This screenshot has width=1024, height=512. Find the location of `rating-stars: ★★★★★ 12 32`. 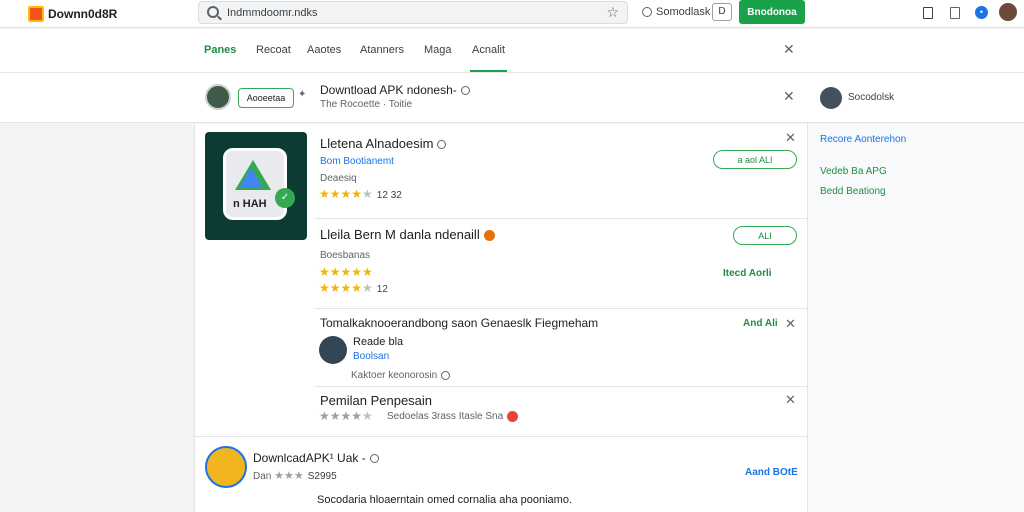

rating-stars: ★★★★★ 12 32 is located at coordinates (360, 194).